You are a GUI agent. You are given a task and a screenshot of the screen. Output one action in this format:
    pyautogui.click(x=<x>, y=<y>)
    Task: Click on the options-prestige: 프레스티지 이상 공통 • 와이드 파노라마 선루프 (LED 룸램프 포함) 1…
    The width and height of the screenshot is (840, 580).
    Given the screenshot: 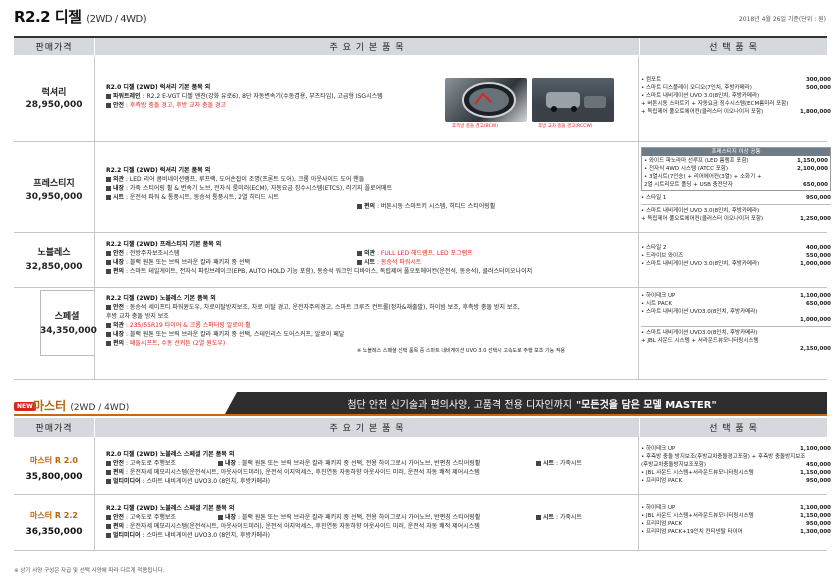 What is the action you would take?
    pyautogui.click(x=736, y=184)
    